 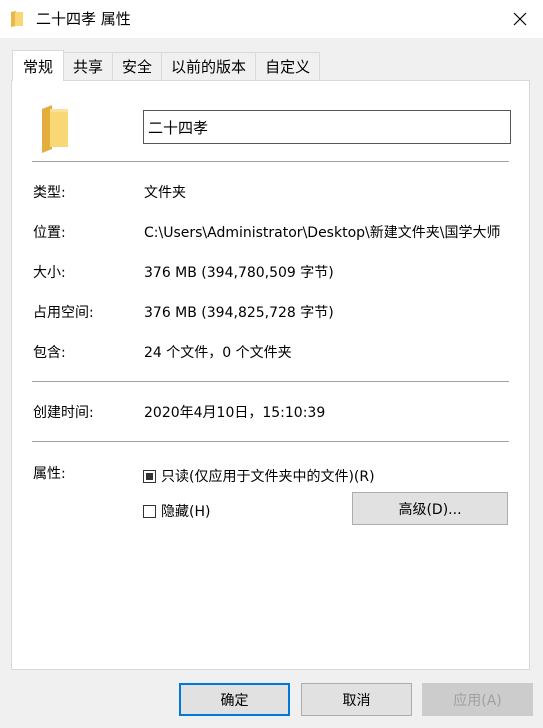 I want to click on folder-large-icon, so click(x=55, y=129).